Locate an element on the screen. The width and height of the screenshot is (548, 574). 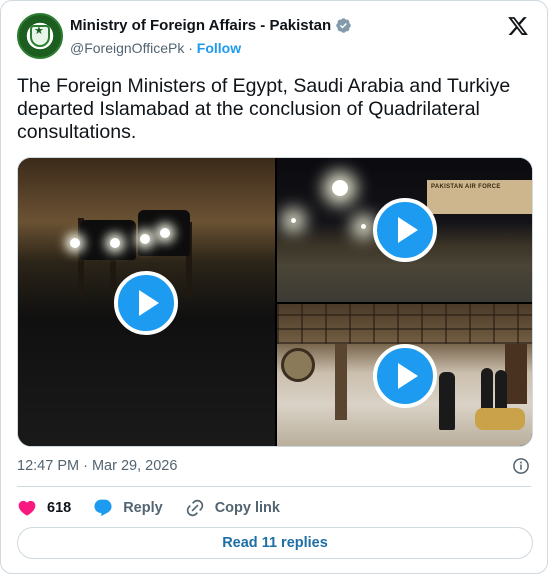
author-name-row: Ministry of Foreign Affairs - Pakistan is located at coordinates (211, 25).